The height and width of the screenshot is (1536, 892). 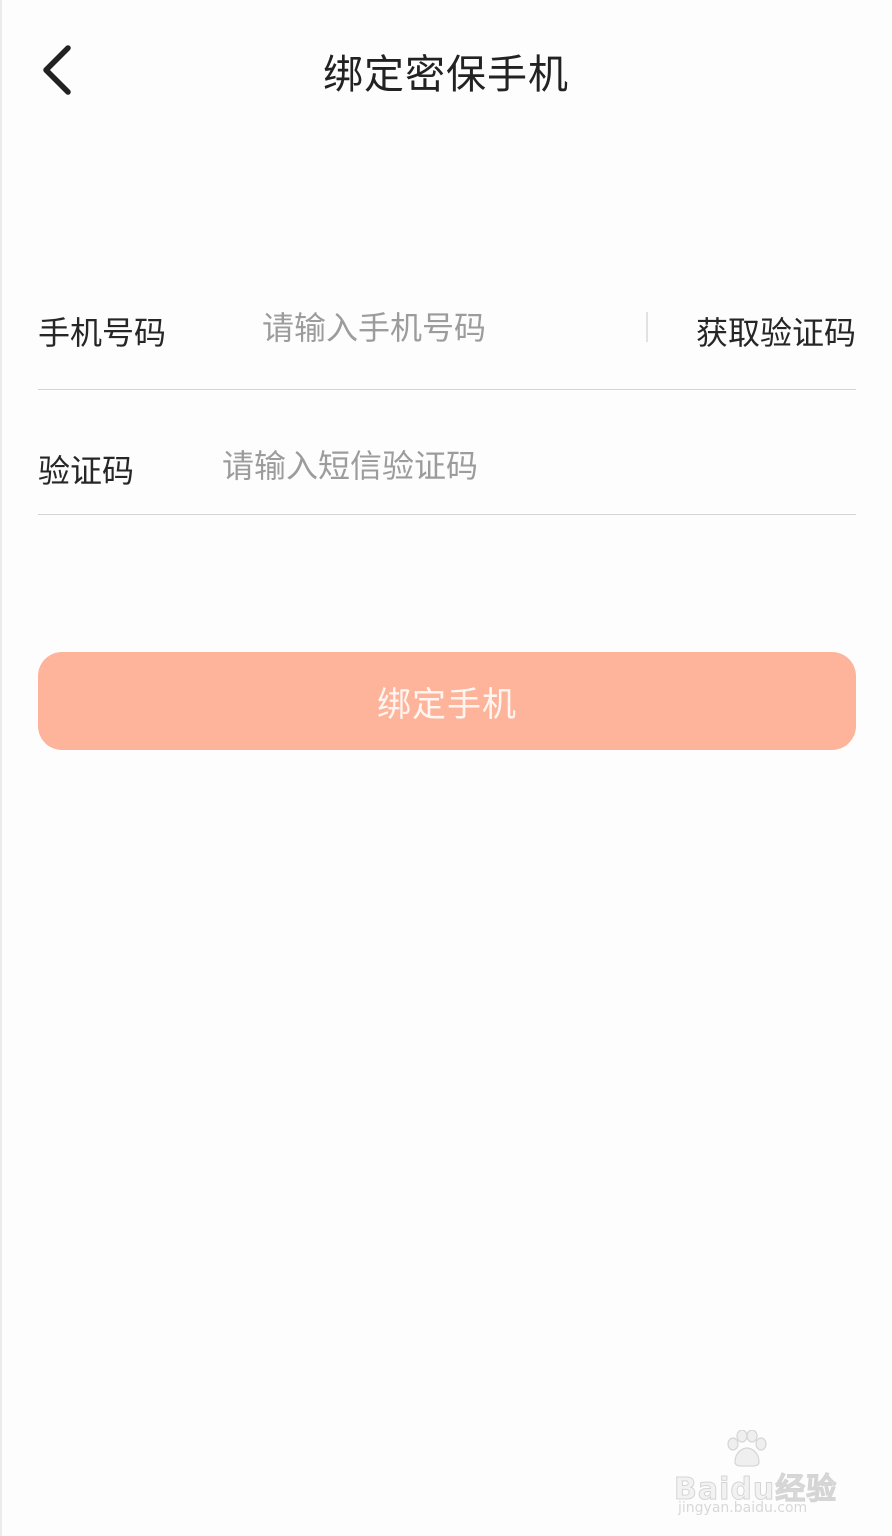 I want to click on baidu-jingyan-watermark: Baidu经验 jingyan.baidu.com, so click(x=758, y=1474).